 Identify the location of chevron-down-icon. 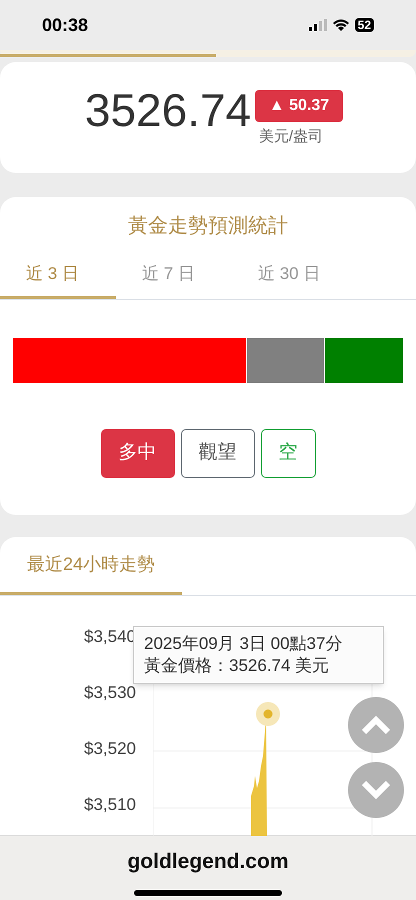
(376, 790).